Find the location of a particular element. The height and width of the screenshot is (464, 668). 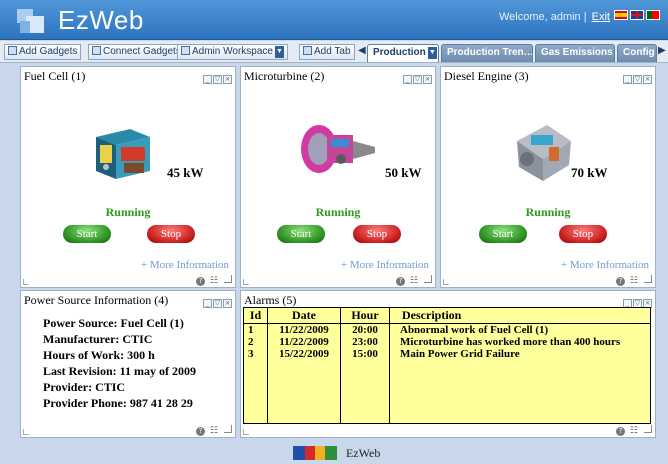

alarms-header-row: Id Date Hour Description is located at coordinates (447, 315).